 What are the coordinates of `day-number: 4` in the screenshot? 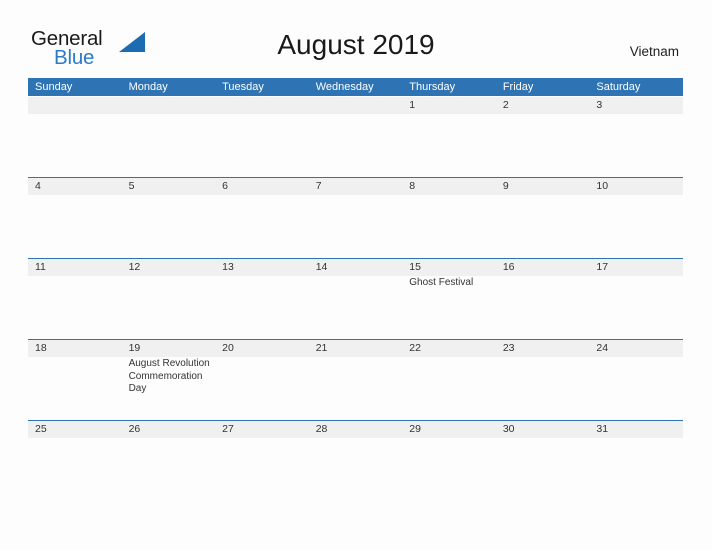 It's located at (38, 186).